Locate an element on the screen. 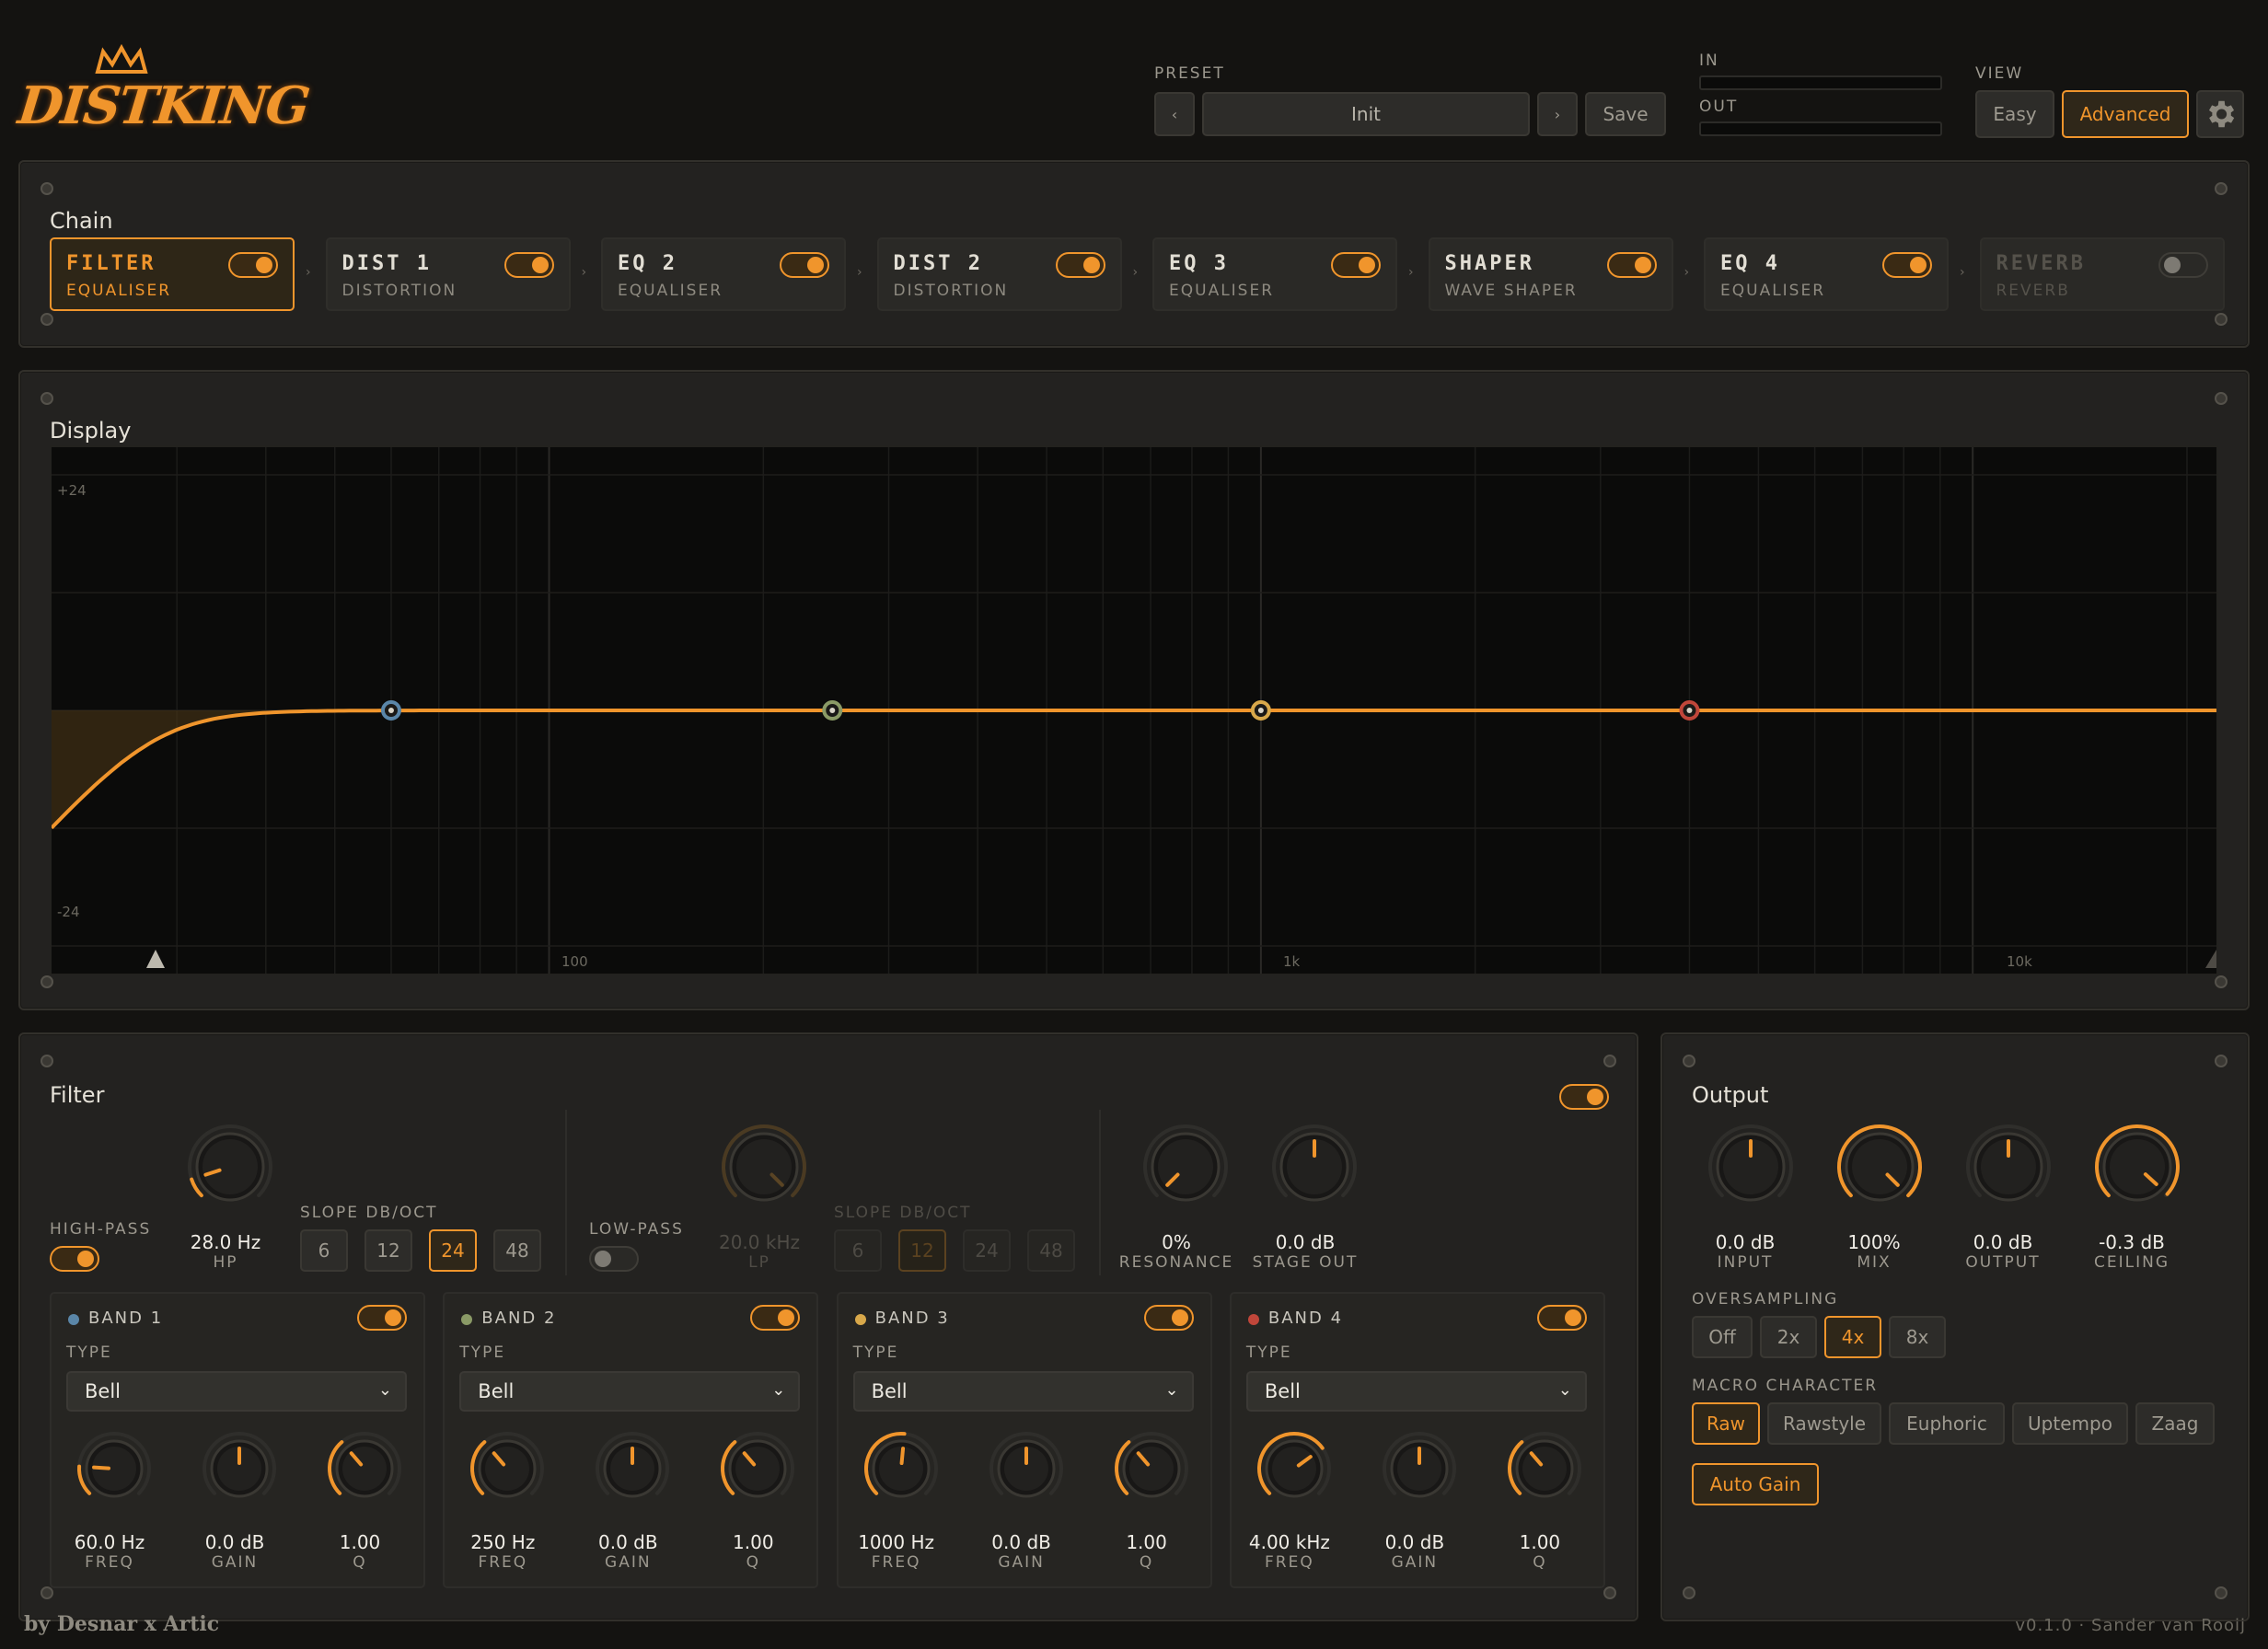 The image size is (2268, 1649). y-label-bottom: -24 is located at coordinates (68, 912).